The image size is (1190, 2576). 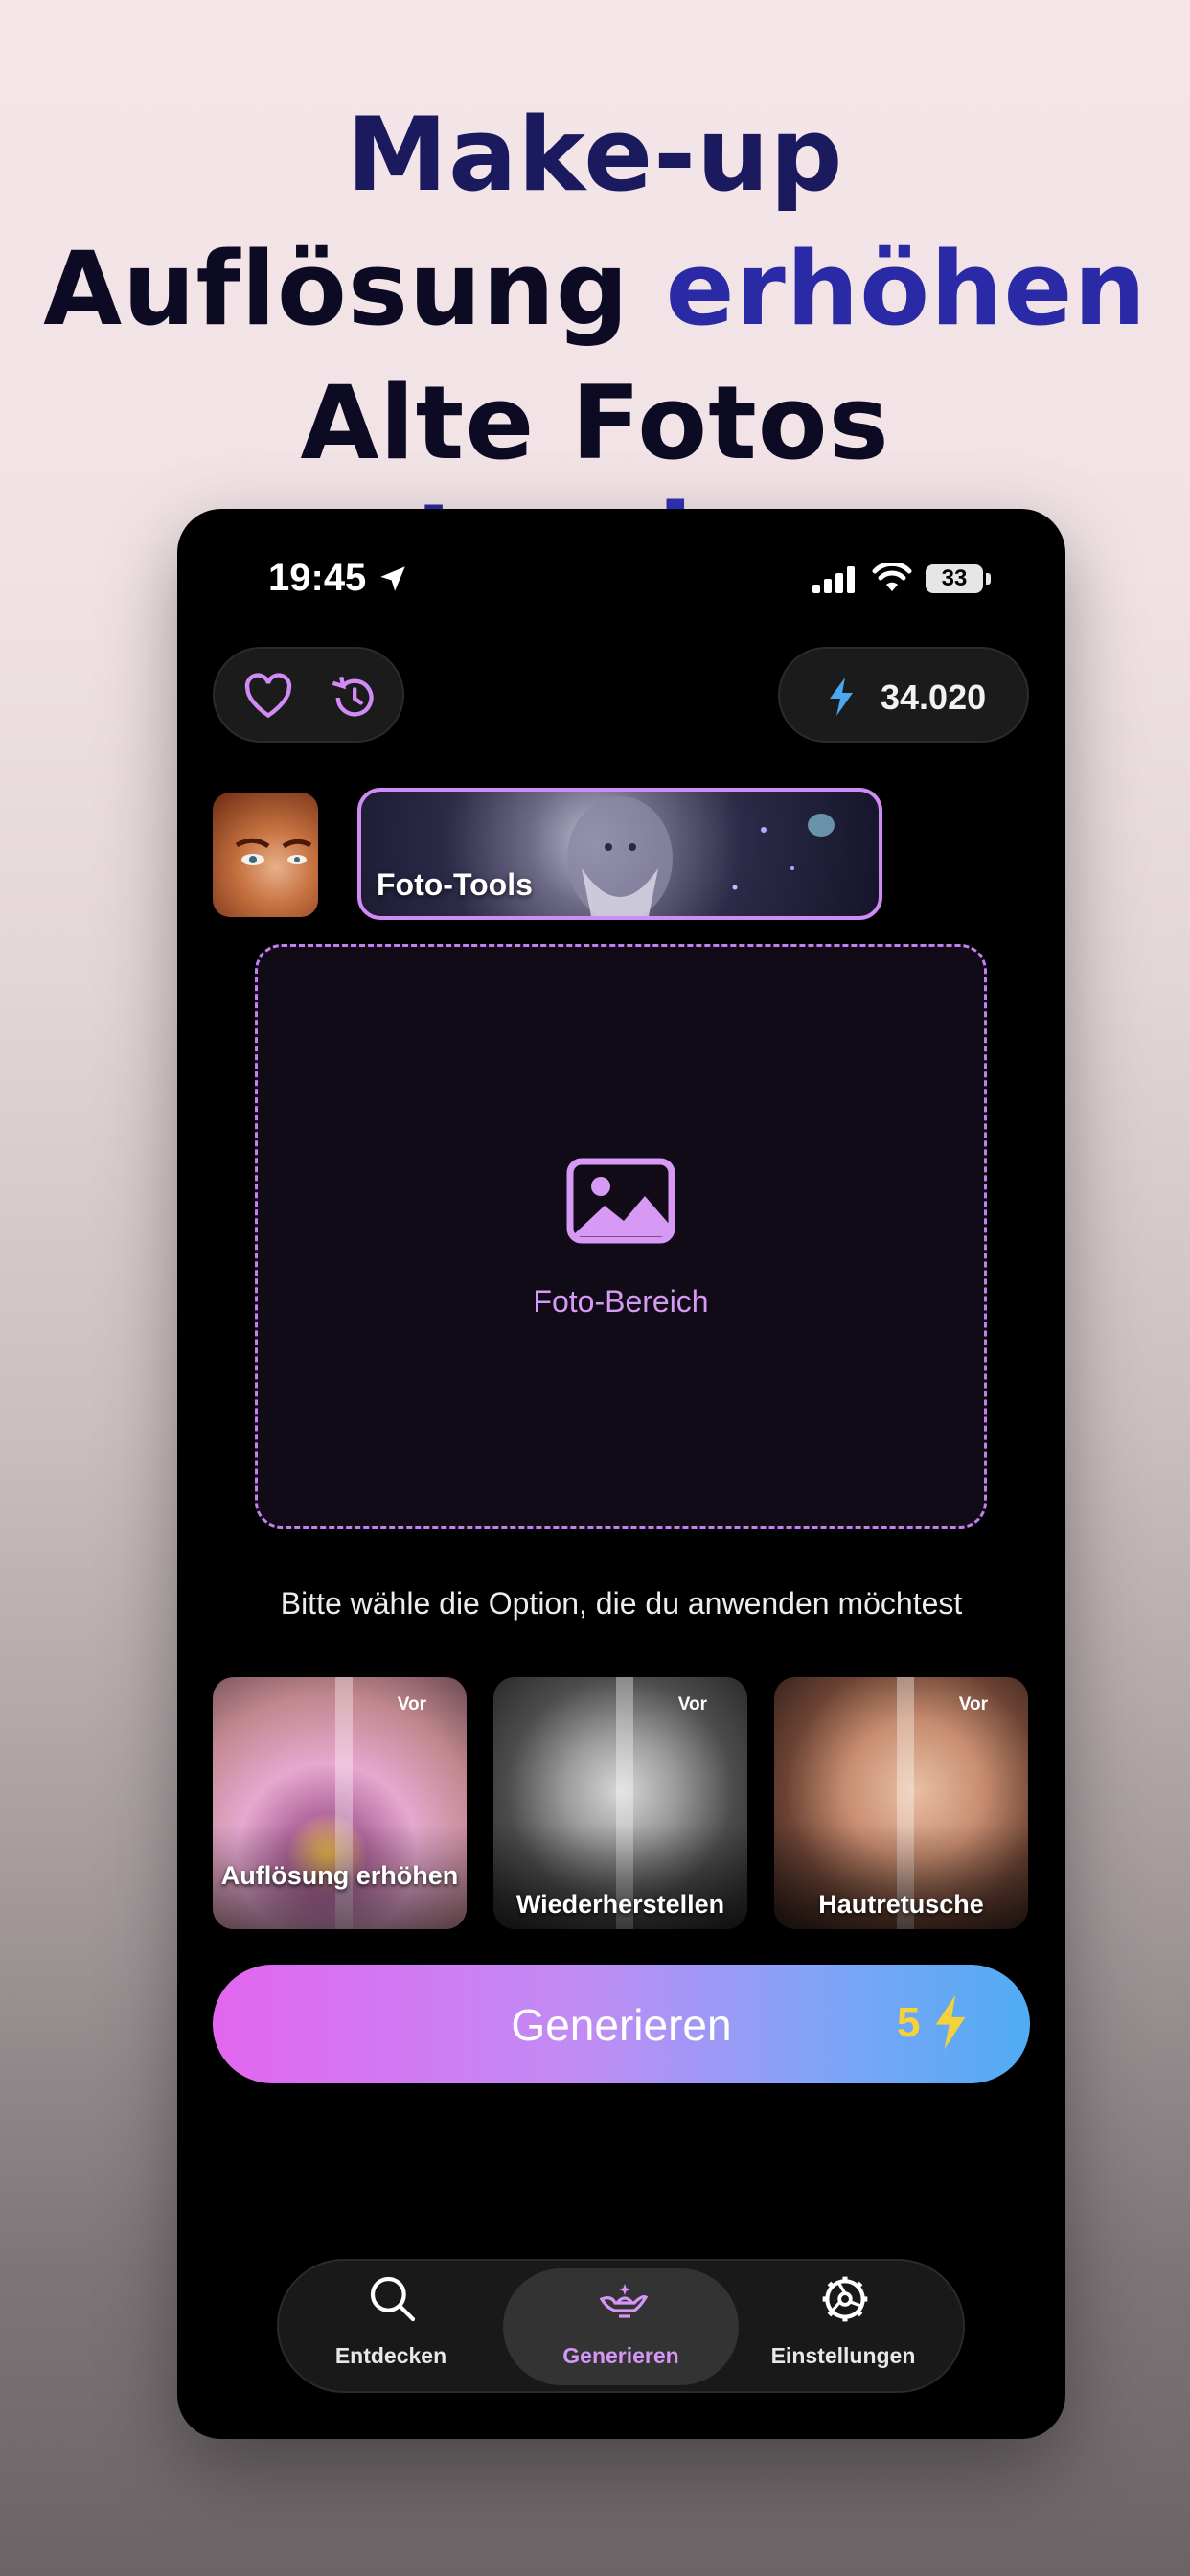 What do you see at coordinates (340, 1875) in the screenshot?
I see `option-label: Auflösung erhöhen` at bounding box center [340, 1875].